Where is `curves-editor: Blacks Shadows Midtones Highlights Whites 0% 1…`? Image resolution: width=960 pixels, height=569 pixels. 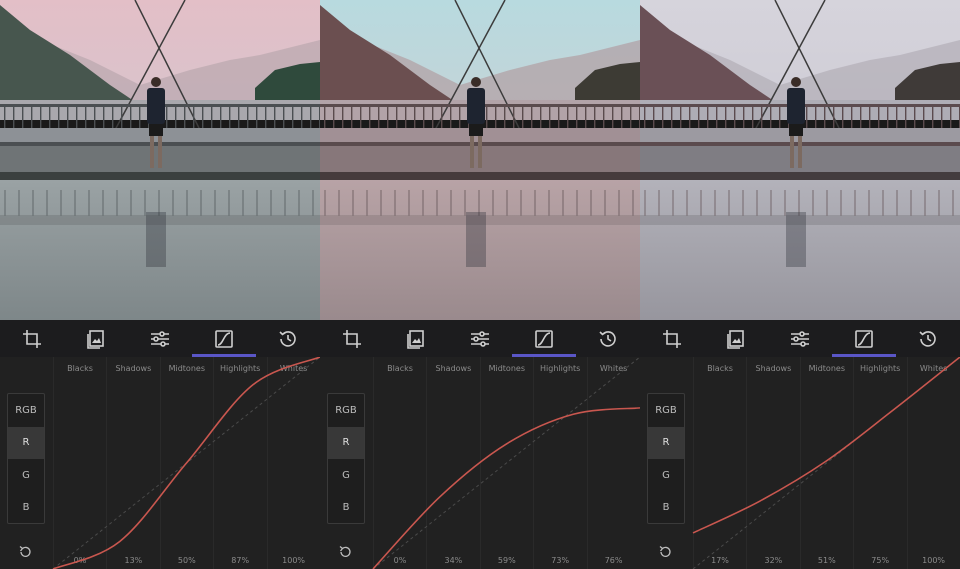
curves-editor: Blacks Shadows Midtones Highlights Whites 0% 1… is located at coordinates (160, 463).